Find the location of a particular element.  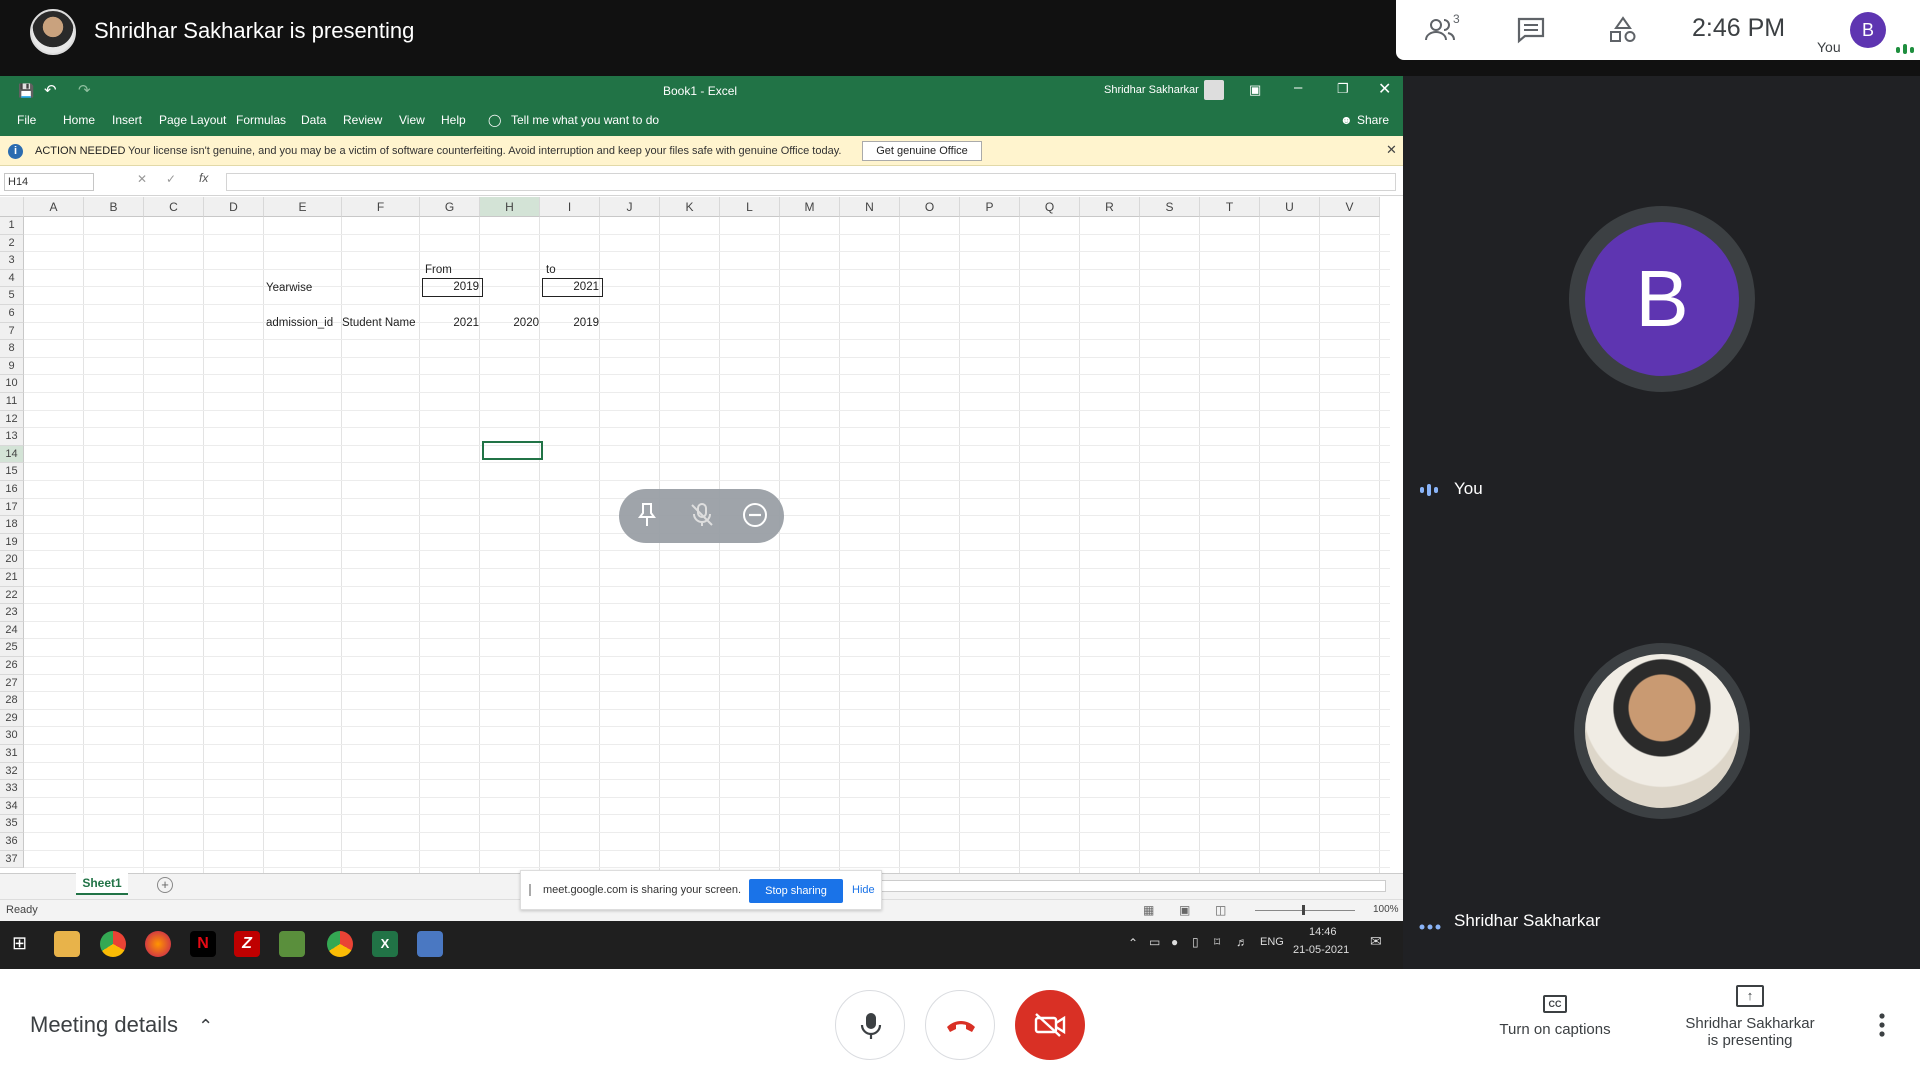

tab-file: File is located at coordinates (26, 120).